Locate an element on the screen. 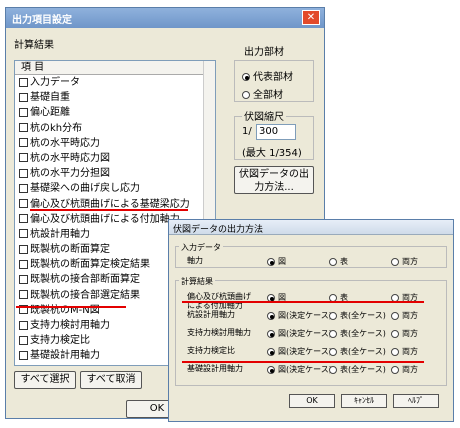  list-item: 杭の水平時応力 is located at coordinates (115, 143).